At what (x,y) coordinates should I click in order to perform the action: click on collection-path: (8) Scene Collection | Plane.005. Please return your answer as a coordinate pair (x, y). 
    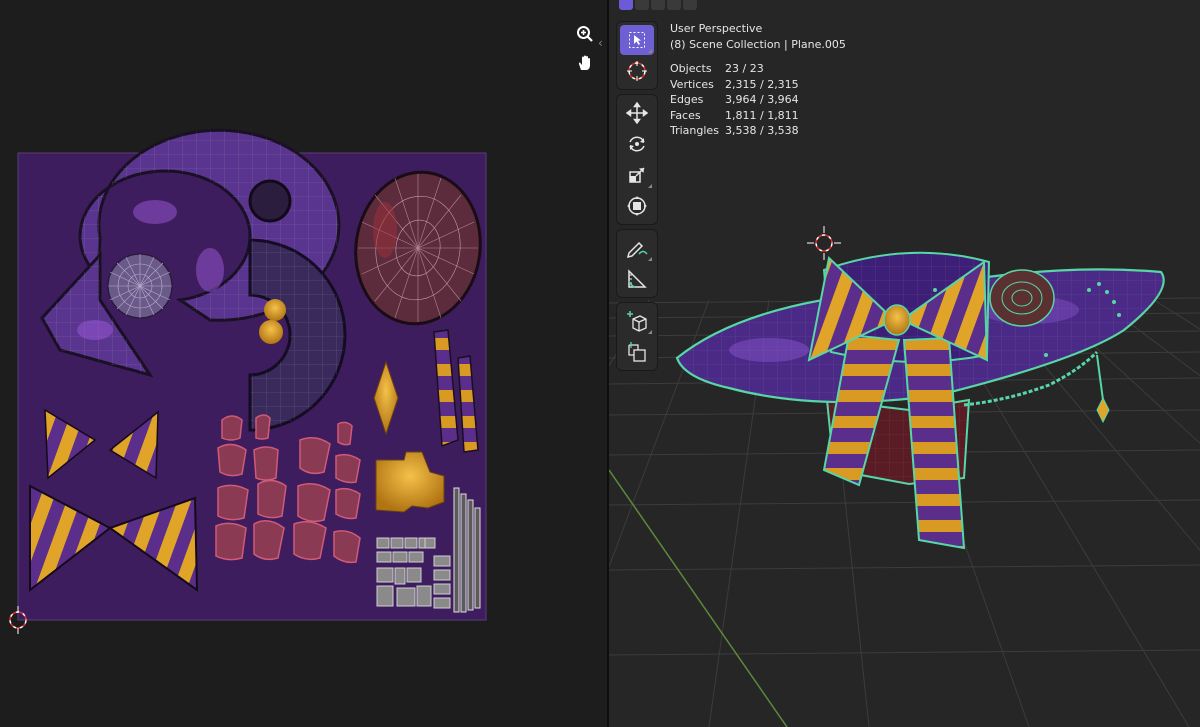
    Looking at the image, I should click on (758, 44).